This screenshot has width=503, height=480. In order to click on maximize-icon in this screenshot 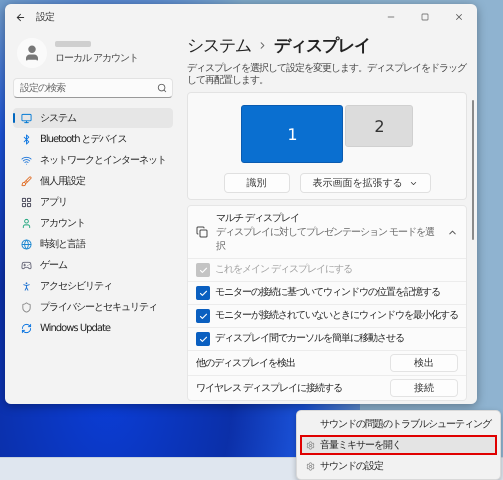, I will do `click(425, 17)`.